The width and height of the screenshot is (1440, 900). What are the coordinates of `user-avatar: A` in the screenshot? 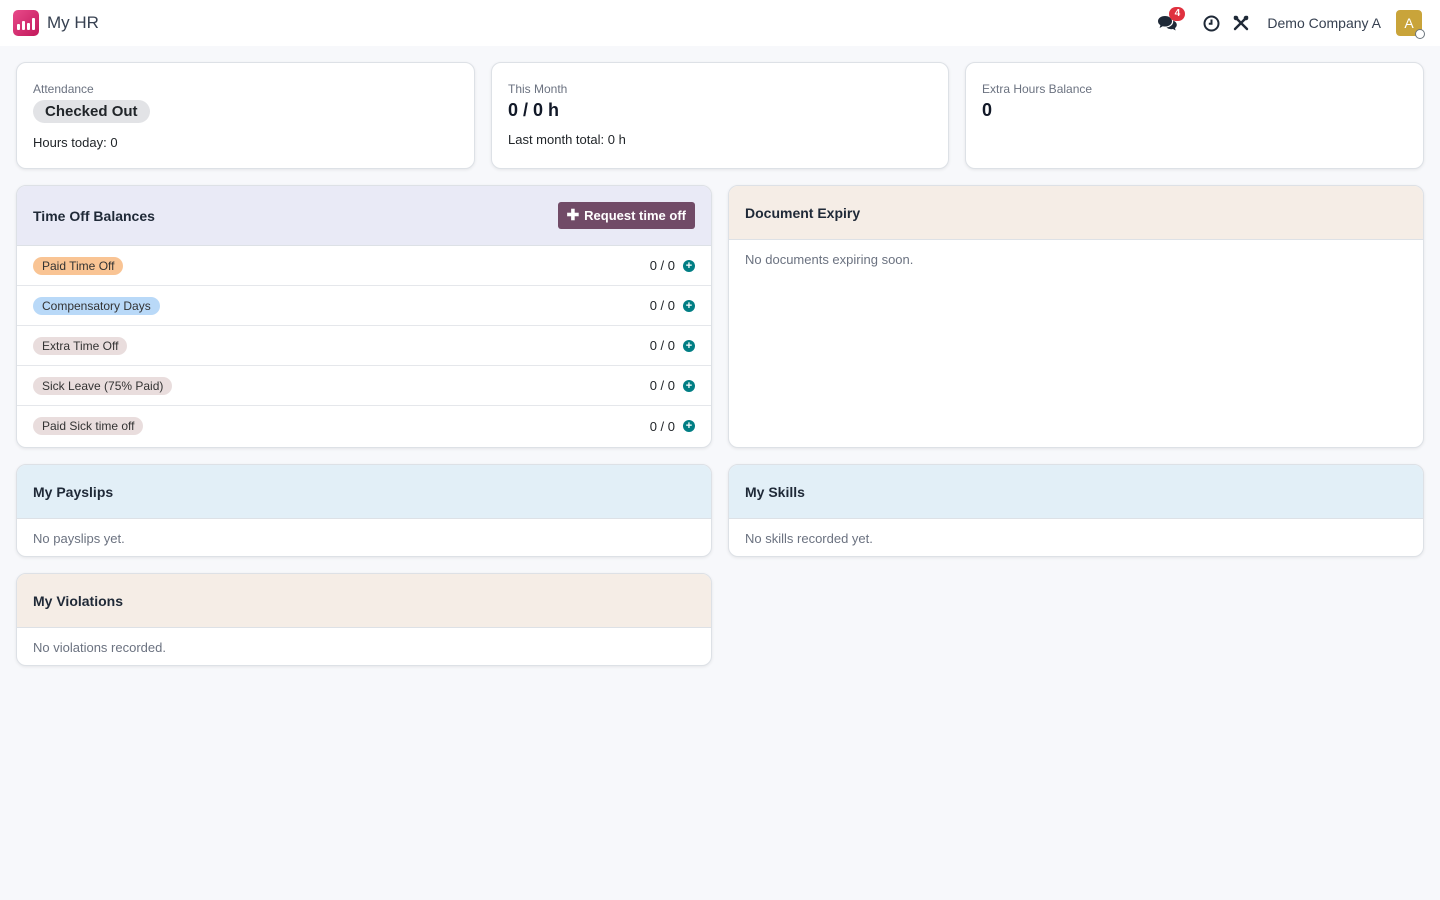 It's located at (1410, 24).